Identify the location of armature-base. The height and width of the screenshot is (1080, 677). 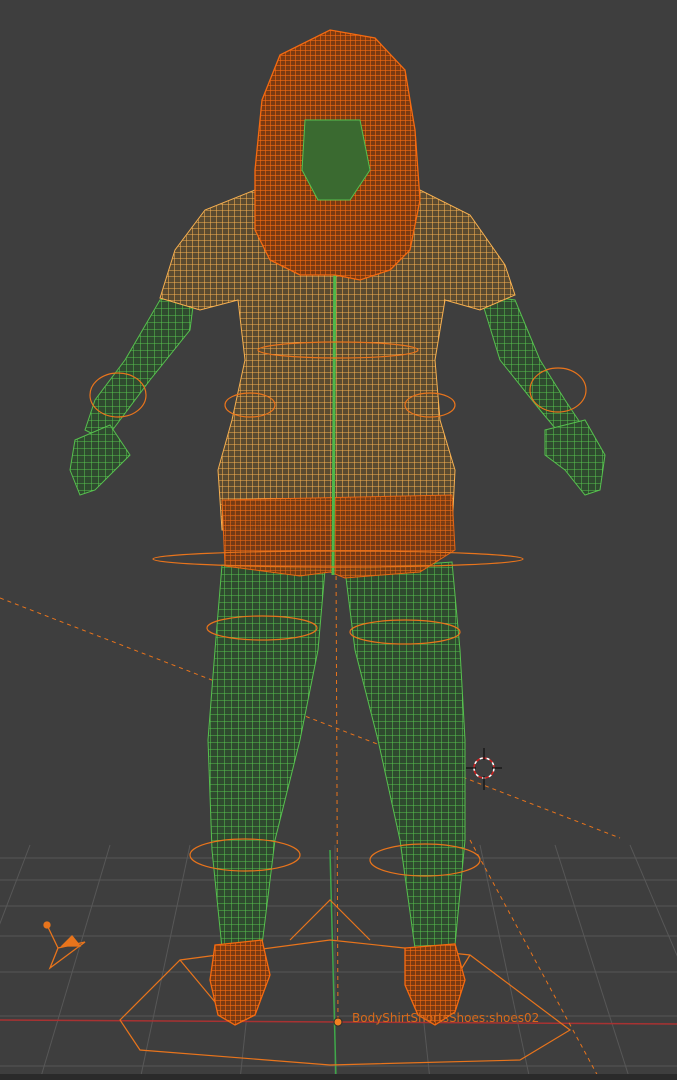
(345, 982).